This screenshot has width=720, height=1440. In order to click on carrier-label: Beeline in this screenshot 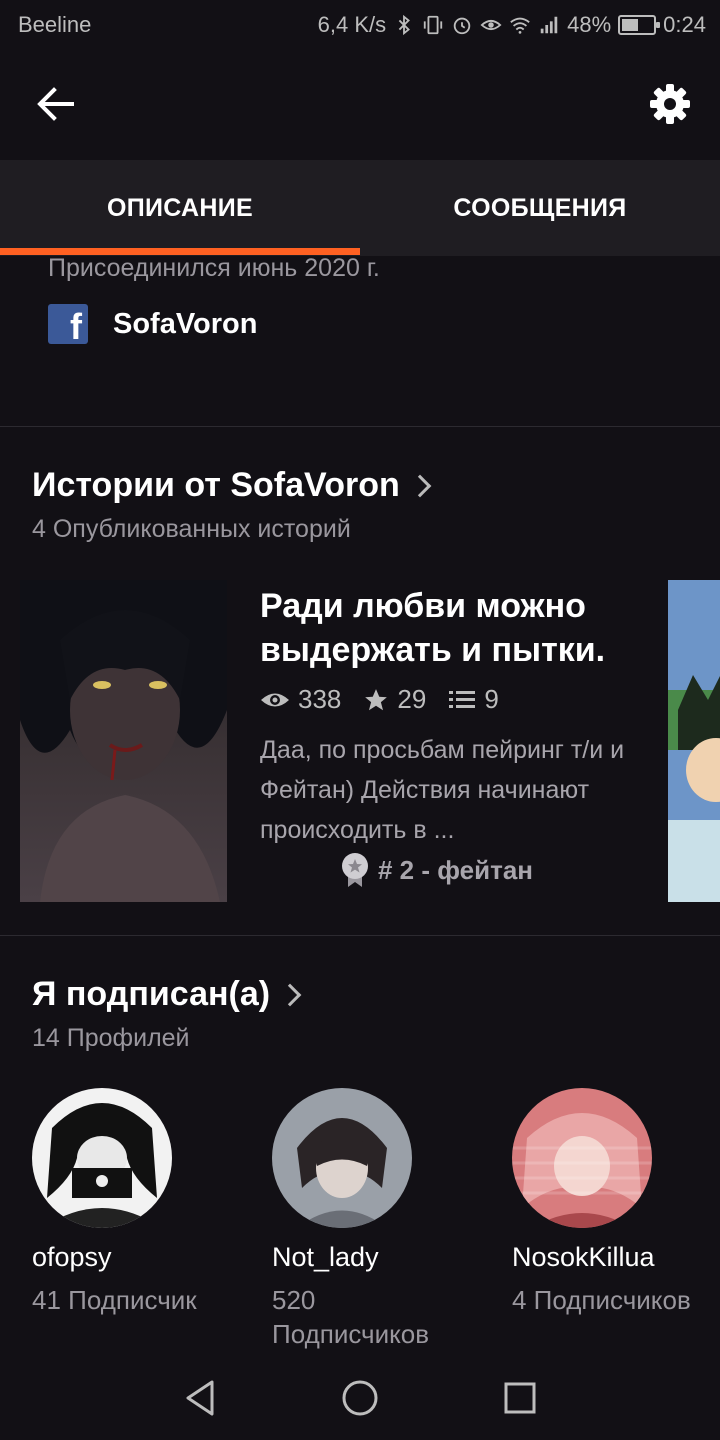, I will do `click(55, 24)`.